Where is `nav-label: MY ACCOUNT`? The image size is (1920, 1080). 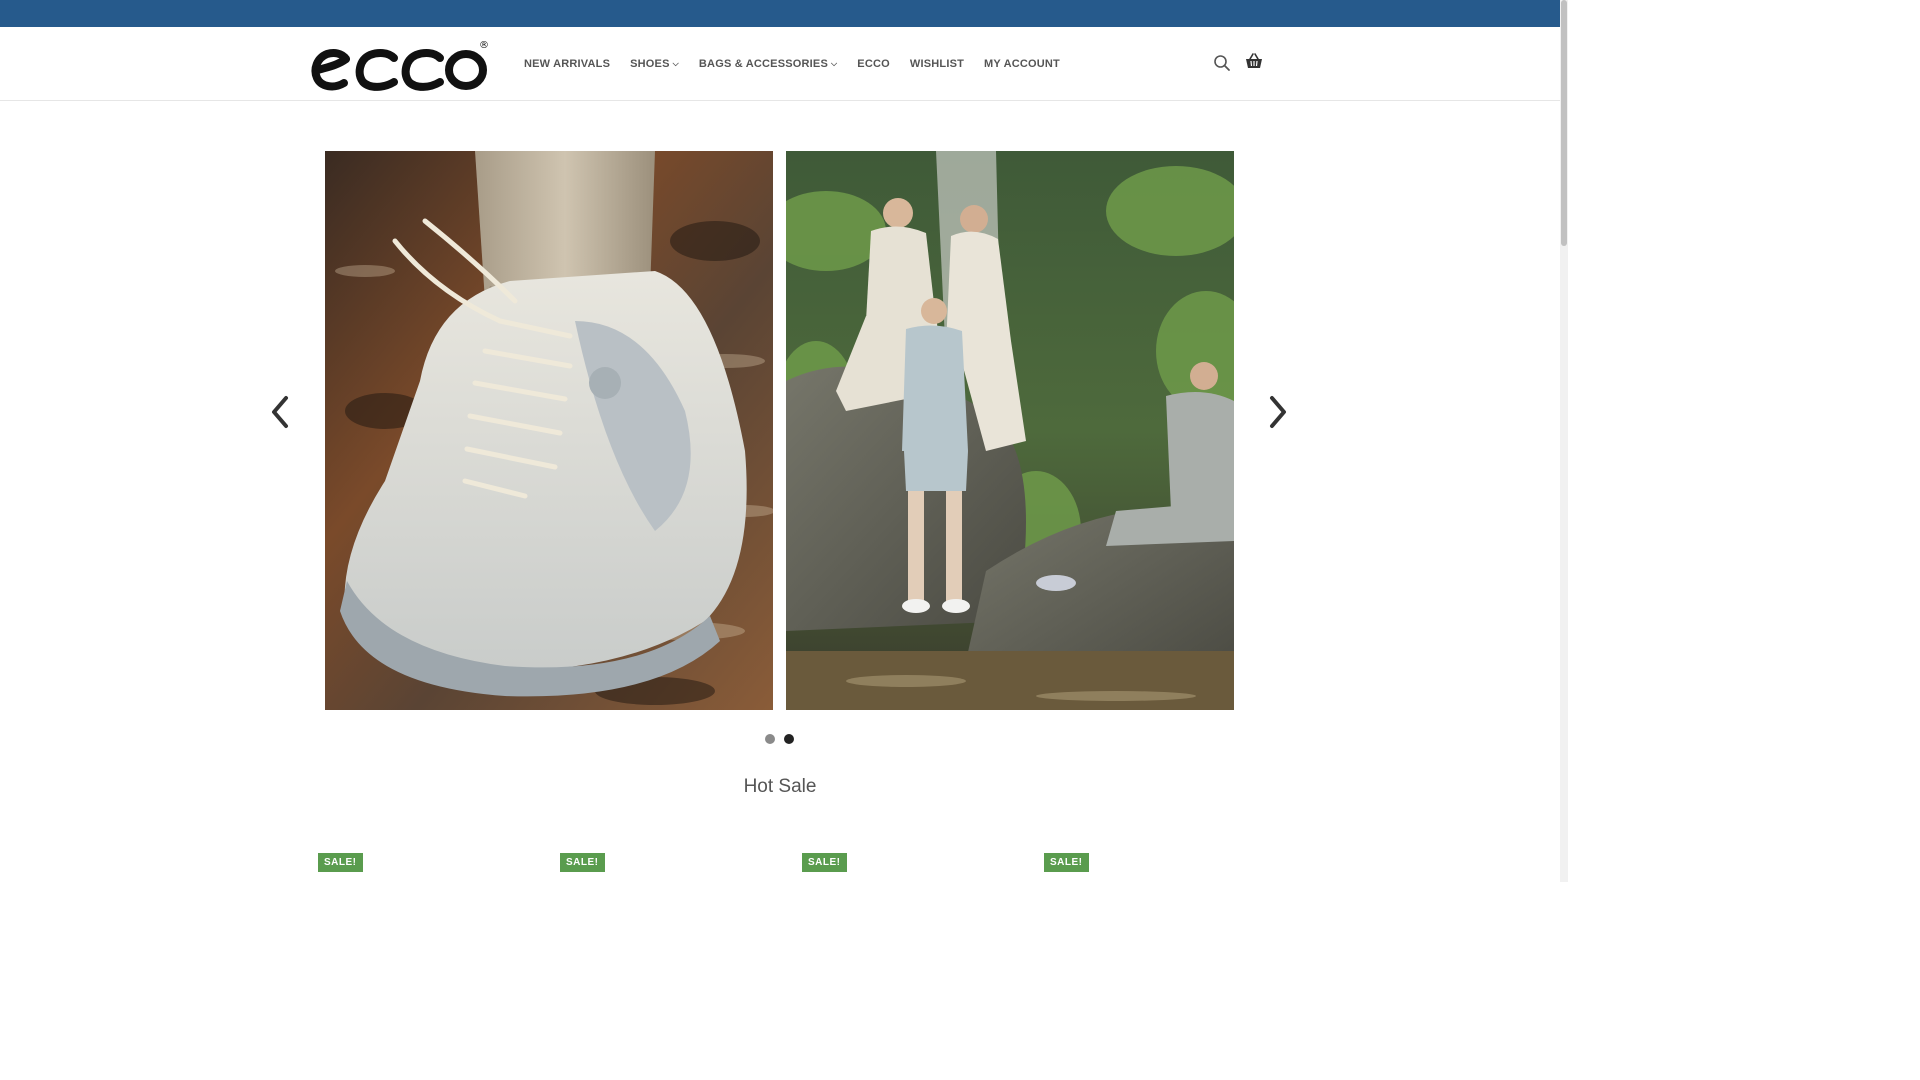
nav-label: MY ACCOUNT is located at coordinates (1022, 63).